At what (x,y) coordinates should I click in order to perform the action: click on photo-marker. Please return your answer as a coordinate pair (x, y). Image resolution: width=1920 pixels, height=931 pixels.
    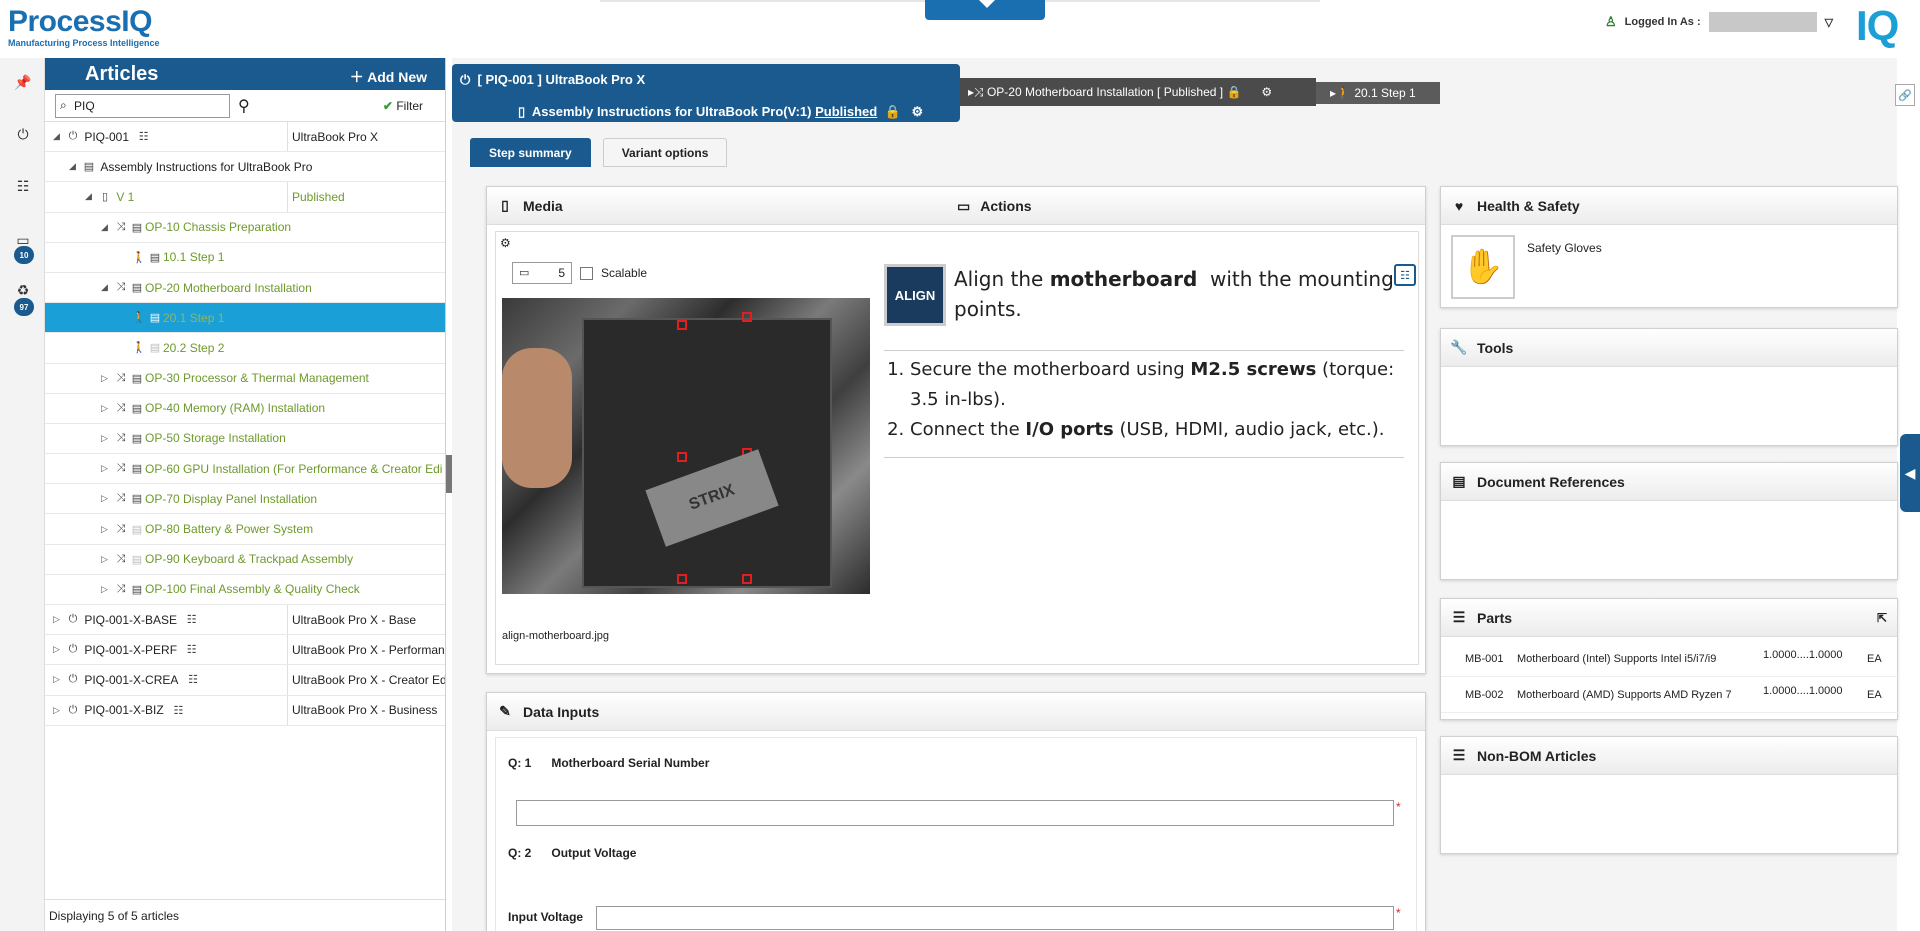
    Looking at the image, I should click on (747, 317).